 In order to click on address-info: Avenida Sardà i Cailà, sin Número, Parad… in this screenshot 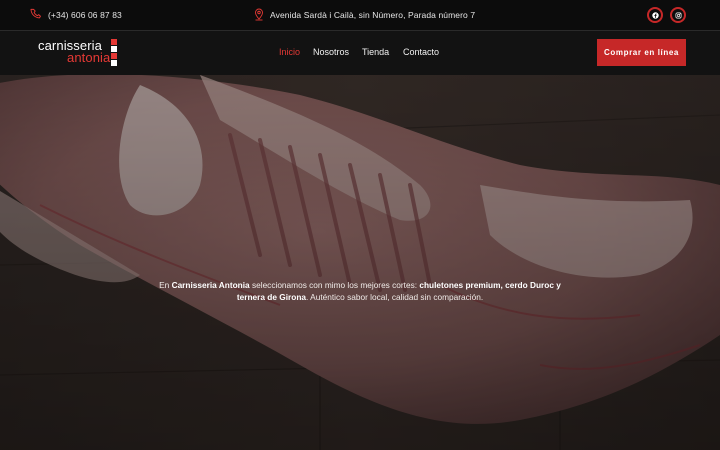, I will do `click(364, 14)`.